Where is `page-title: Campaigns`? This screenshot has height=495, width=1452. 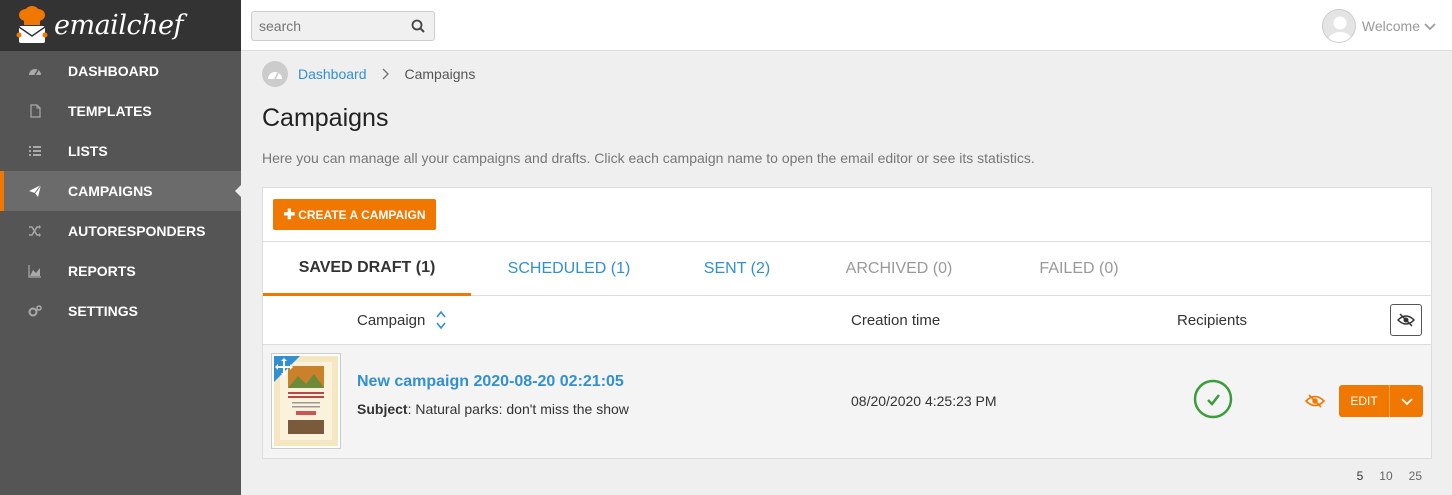 page-title: Campaigns is located at coordinates (325, 118).